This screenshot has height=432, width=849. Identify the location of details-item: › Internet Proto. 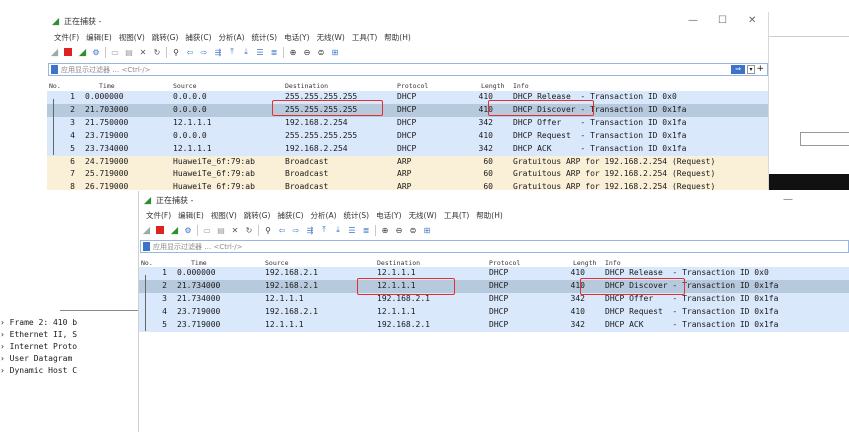
(70, 348).